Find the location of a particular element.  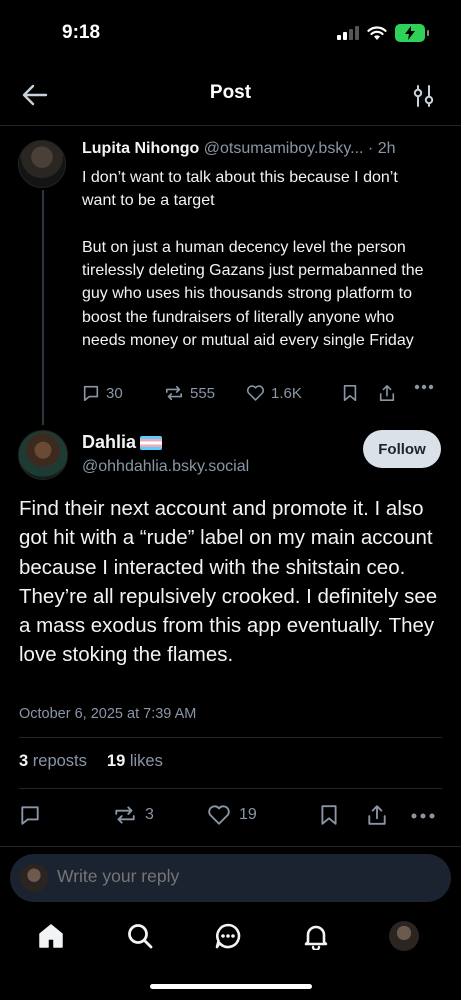

parent-post-header: Lupita Nihongo @otsumamiboy.bsky... · 2h is located at coordinates (264, 149).